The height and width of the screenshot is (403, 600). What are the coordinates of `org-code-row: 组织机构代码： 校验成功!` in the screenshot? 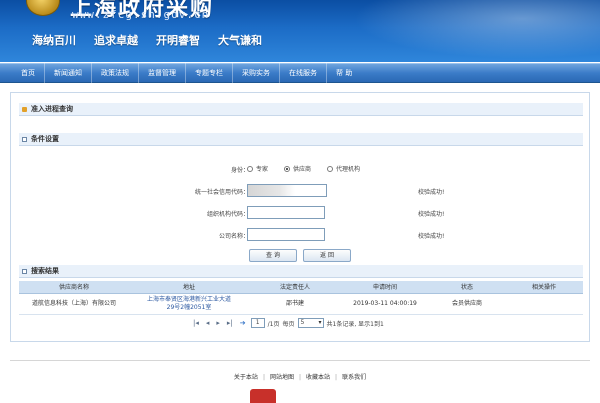 It's located at (301, 213).